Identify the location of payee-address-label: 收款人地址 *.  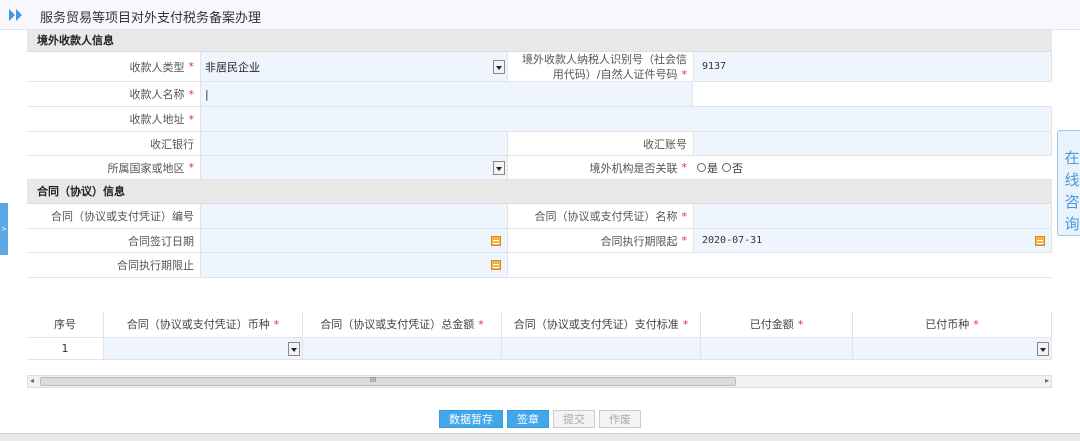
(113, 119).